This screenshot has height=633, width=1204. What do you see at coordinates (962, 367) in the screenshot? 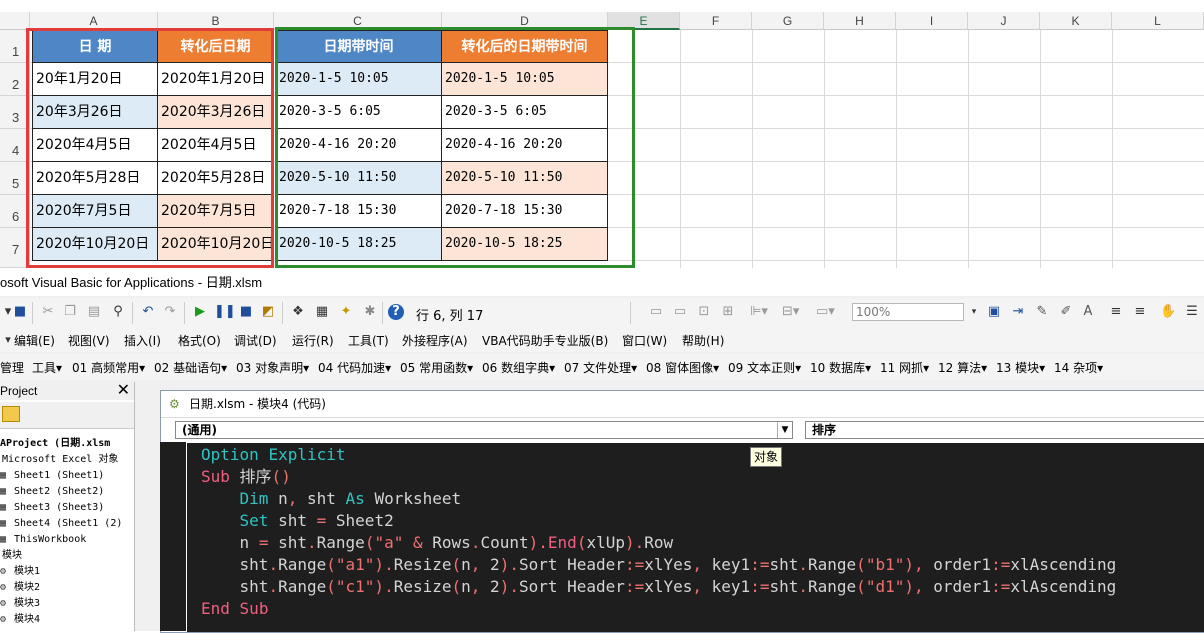
I see `tb2-12: 12 算法▾` at bounding box center [962, 367].